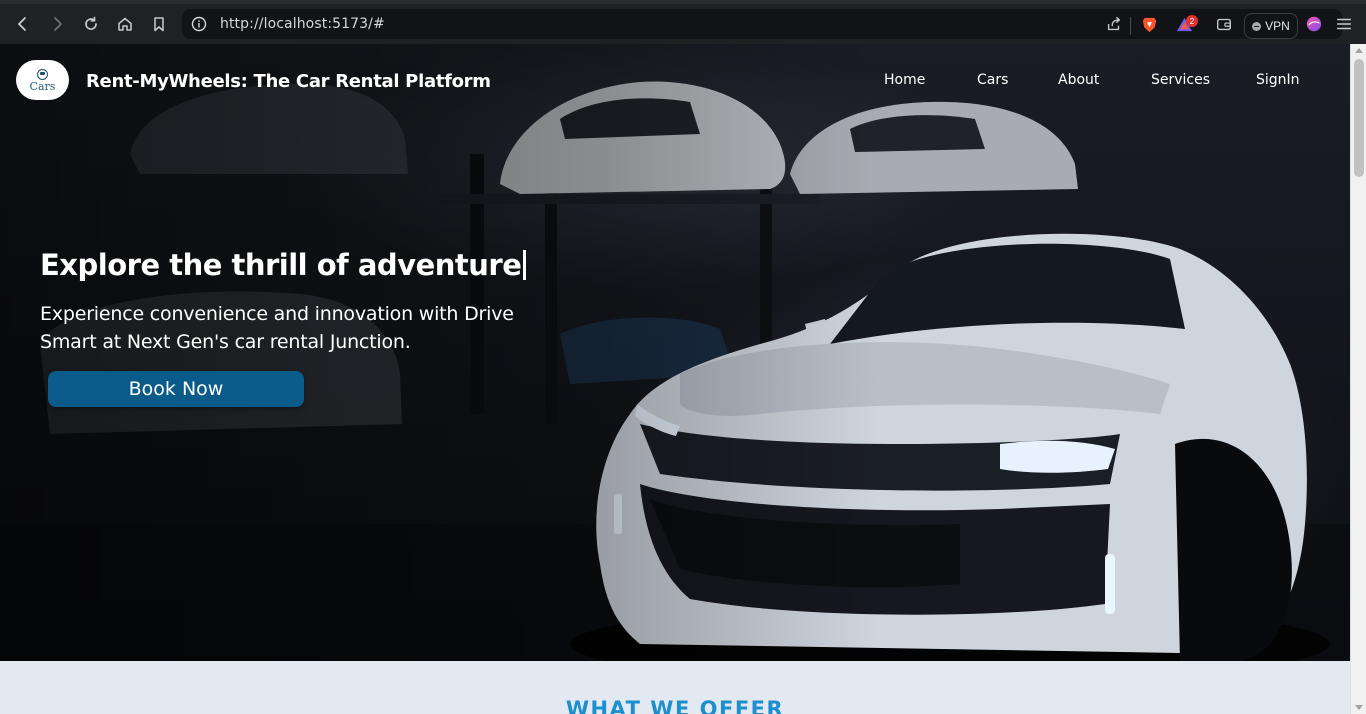 The height and width of the screenshot is (714, 1366). What do you see at coordinates (176, 389) in the screenshot?
I see `book-now-button: Book Now` at bounding box center [176, 389].